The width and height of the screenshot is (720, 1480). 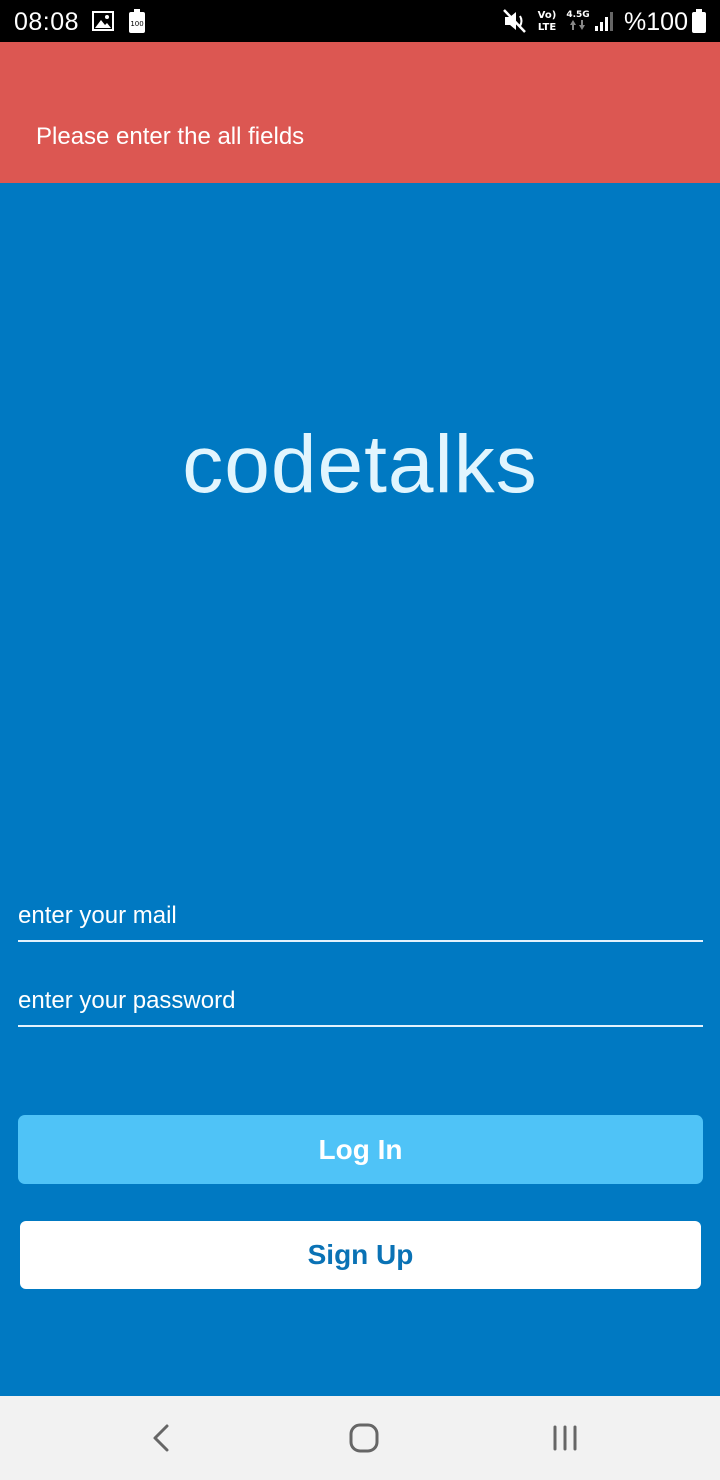 What do you see at coordinates (364, 1438) in the screenshot?
I see `home-icon` at bounding box center [364, 1438].